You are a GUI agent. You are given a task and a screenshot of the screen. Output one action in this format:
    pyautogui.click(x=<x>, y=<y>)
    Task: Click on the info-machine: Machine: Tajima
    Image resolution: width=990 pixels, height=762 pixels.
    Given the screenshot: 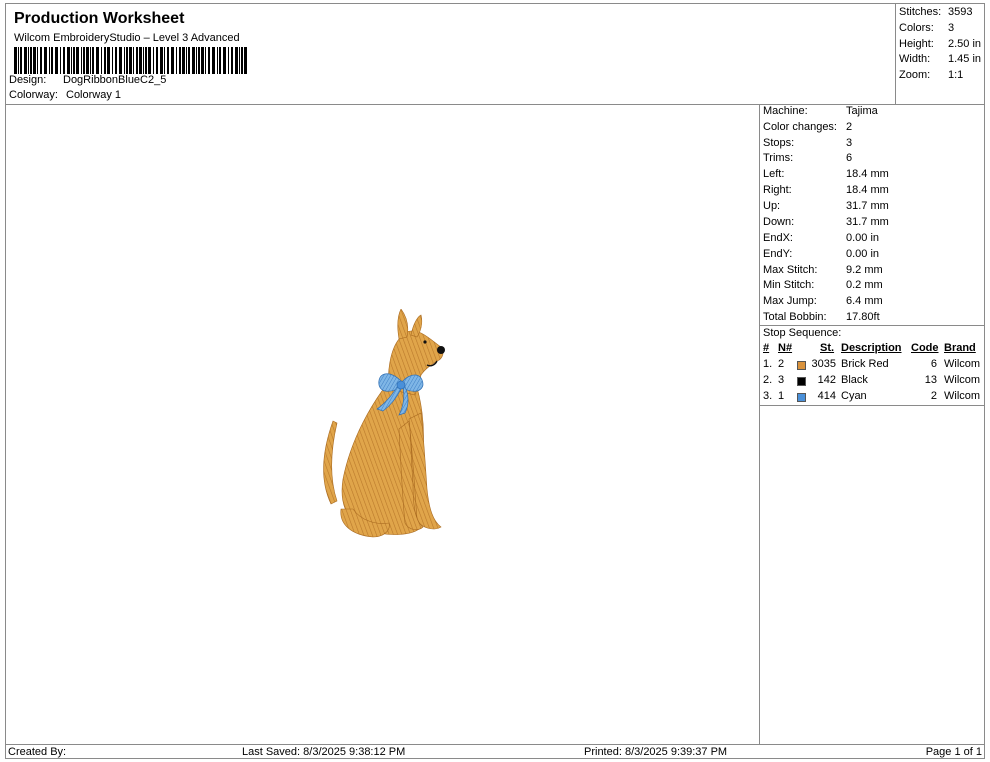 What is the action you would take?
    pyautogui.click(x=820, y=111)
    